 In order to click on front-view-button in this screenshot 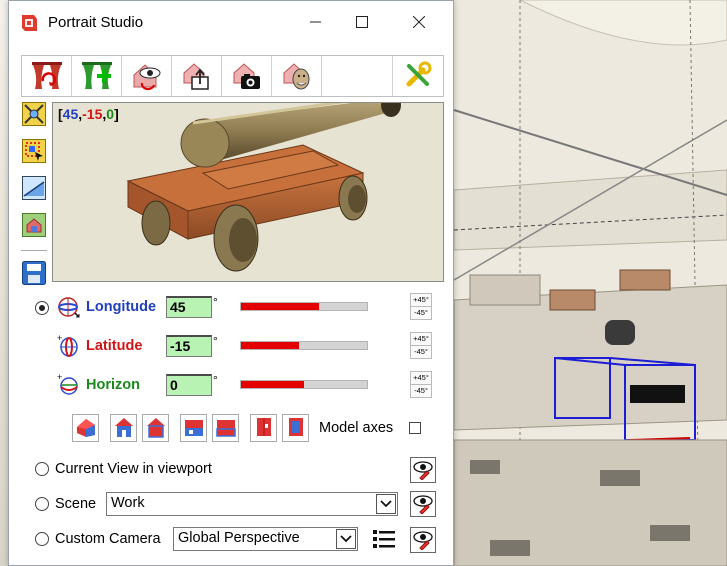, I will do `click(123, 428)`.